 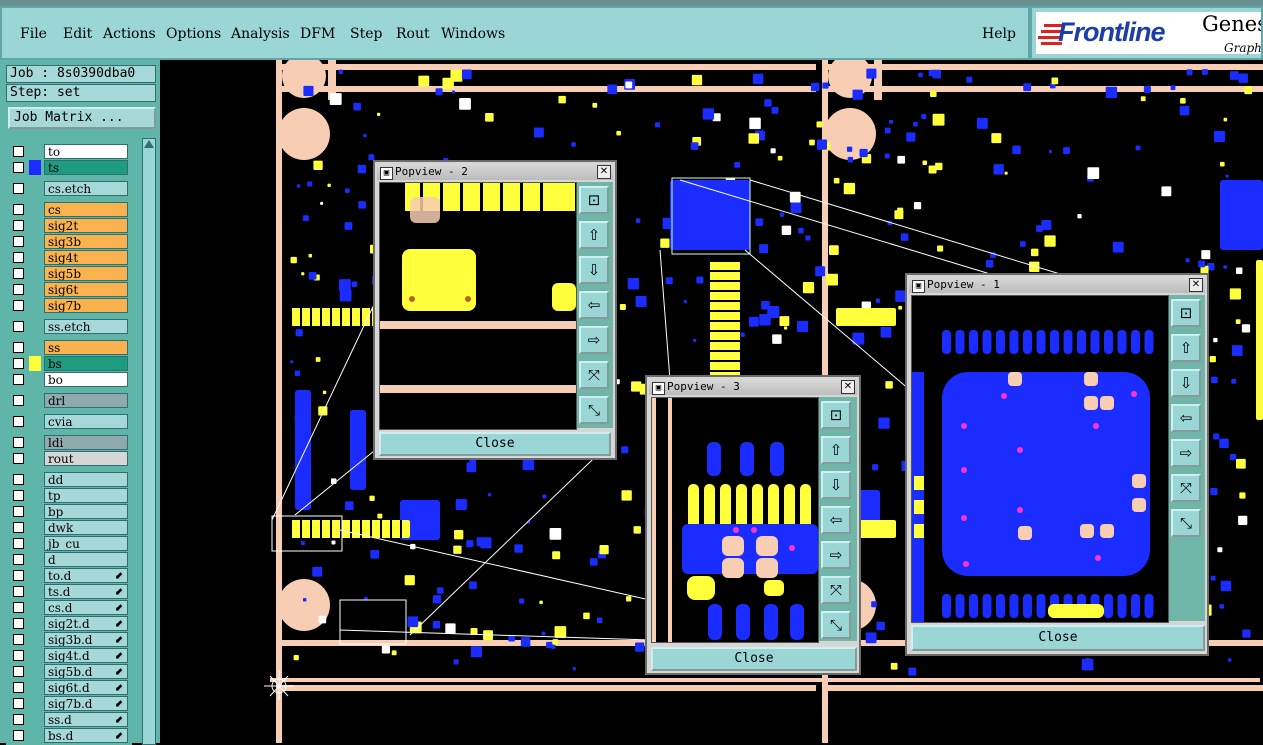 I want to click on layer-name: rout, so click(x=86, y=458).